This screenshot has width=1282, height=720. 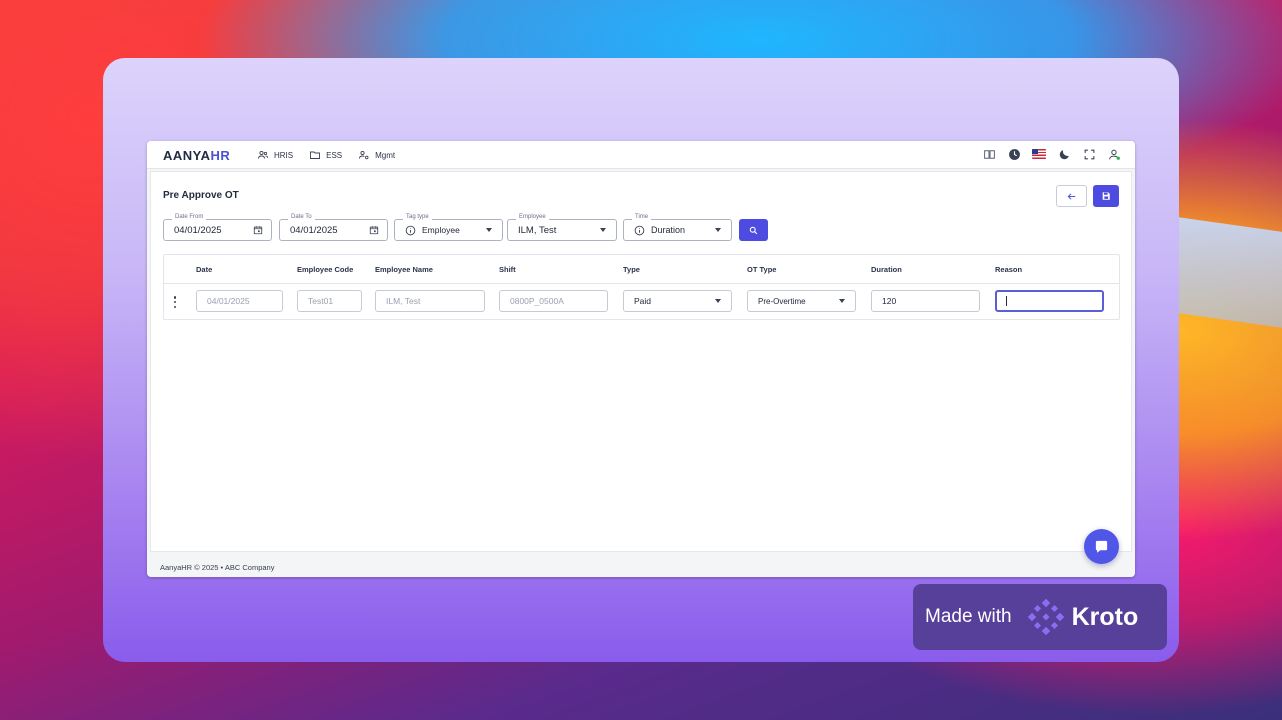 I want to click on row-shift-field: 0800P_0500A, so click(x=553, y=301).